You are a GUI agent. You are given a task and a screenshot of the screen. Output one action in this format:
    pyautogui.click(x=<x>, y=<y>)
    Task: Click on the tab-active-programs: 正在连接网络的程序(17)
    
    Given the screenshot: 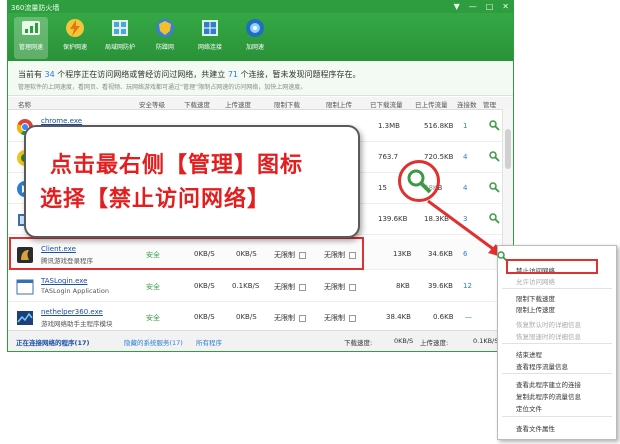 What is the action you would take?
    pyautogui.click(x=53, y=342)
    